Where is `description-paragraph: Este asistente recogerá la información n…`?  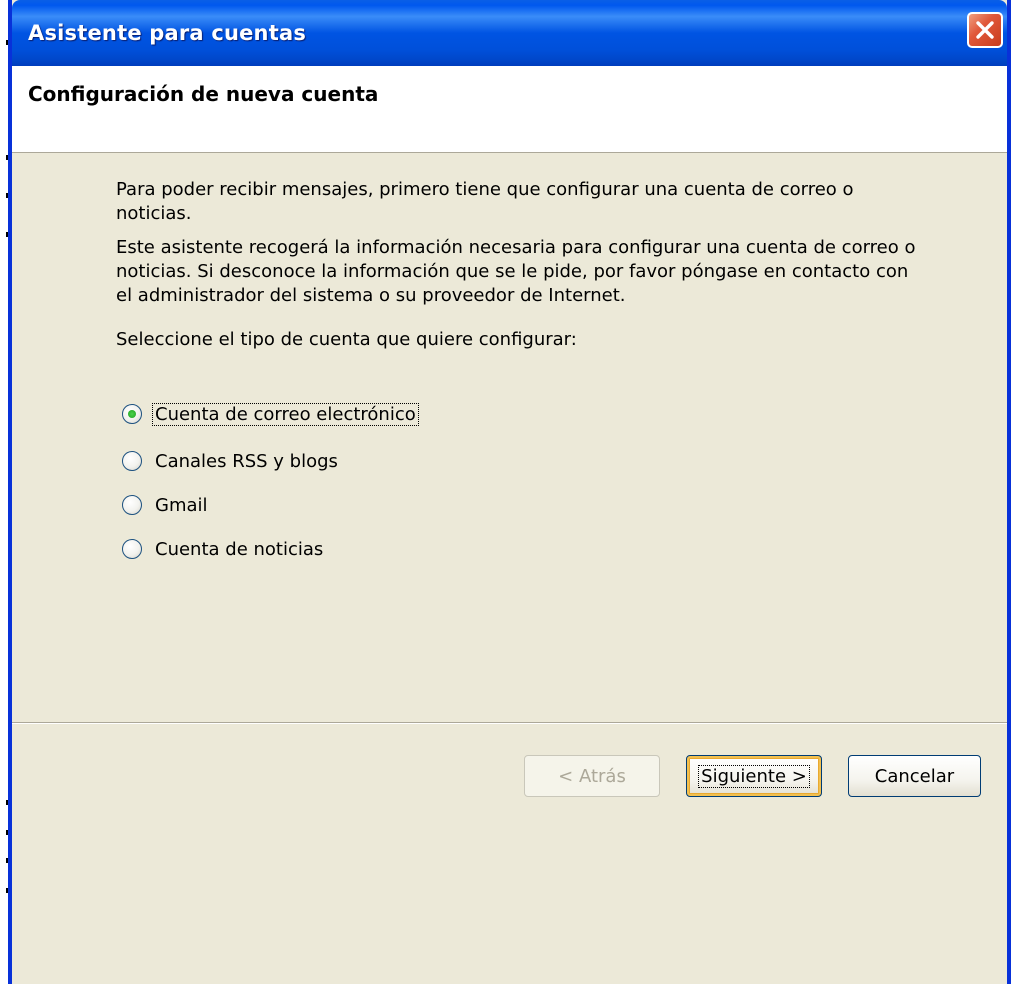
description-paragraph: Este asistente recogerá la información n… is located at coordinates (516, 271).